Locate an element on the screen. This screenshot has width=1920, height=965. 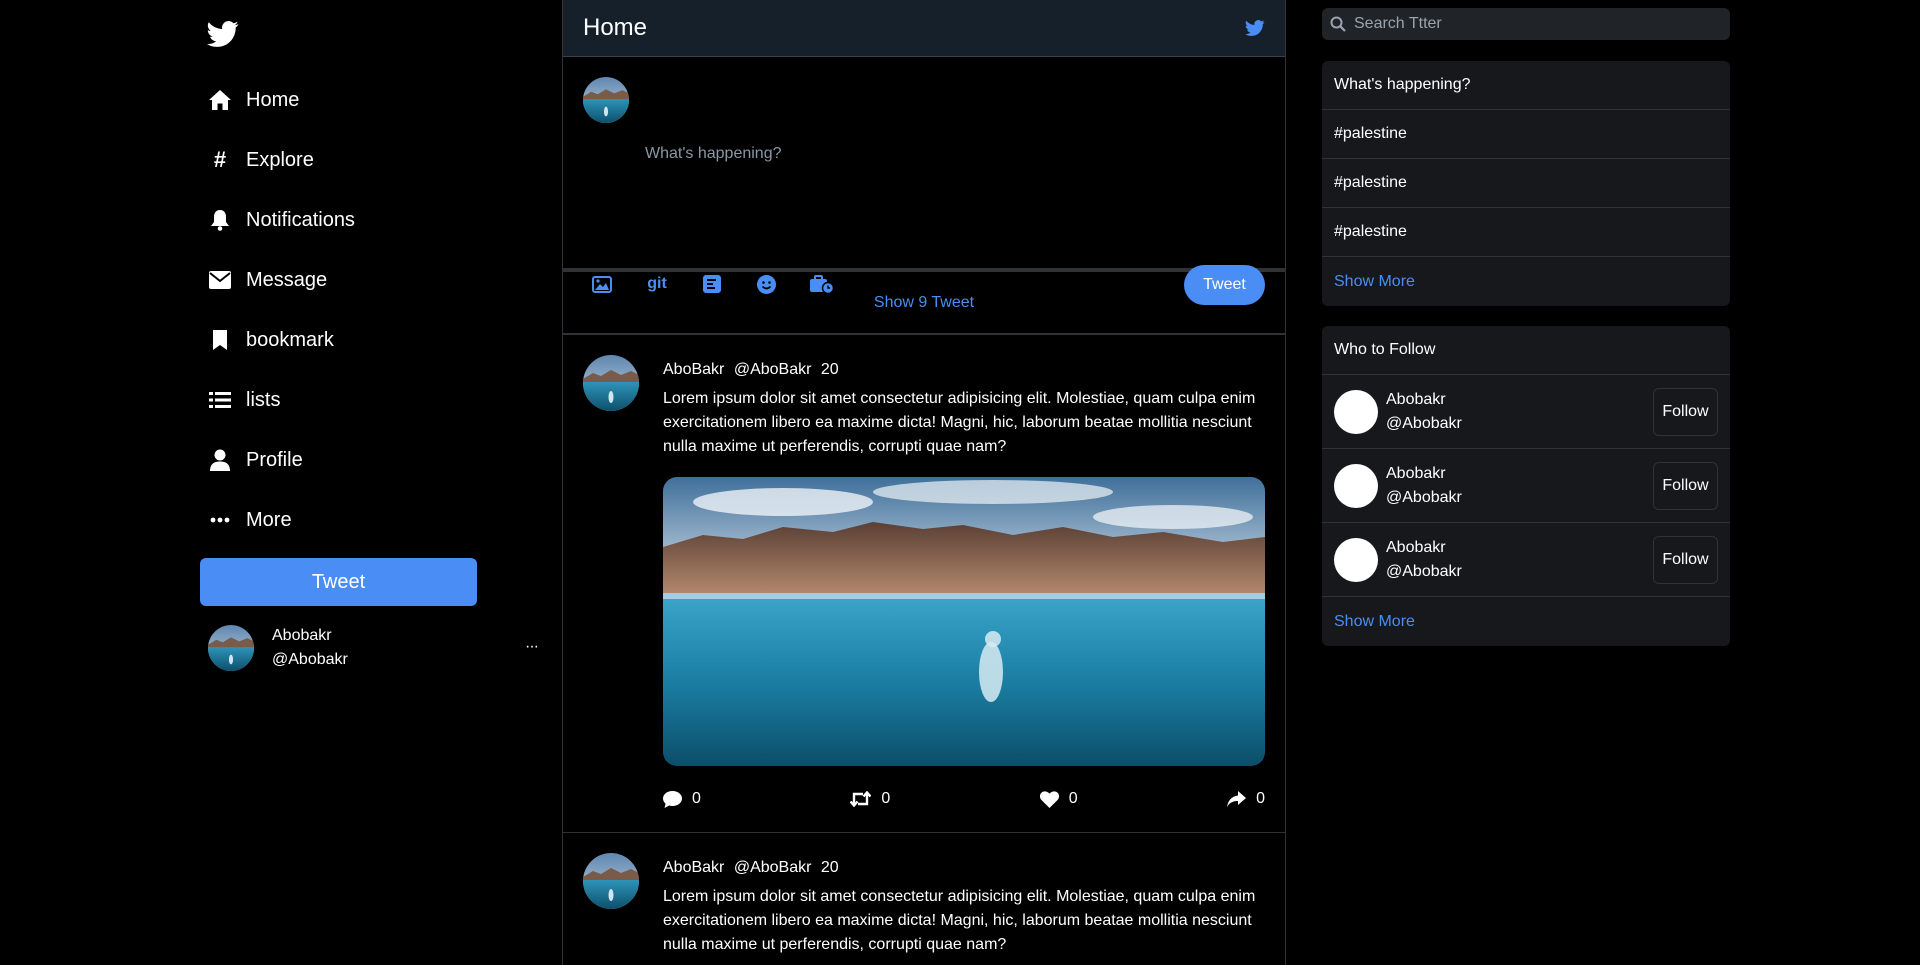
sidebar-item-more: More is located at coordinates (249, 520).